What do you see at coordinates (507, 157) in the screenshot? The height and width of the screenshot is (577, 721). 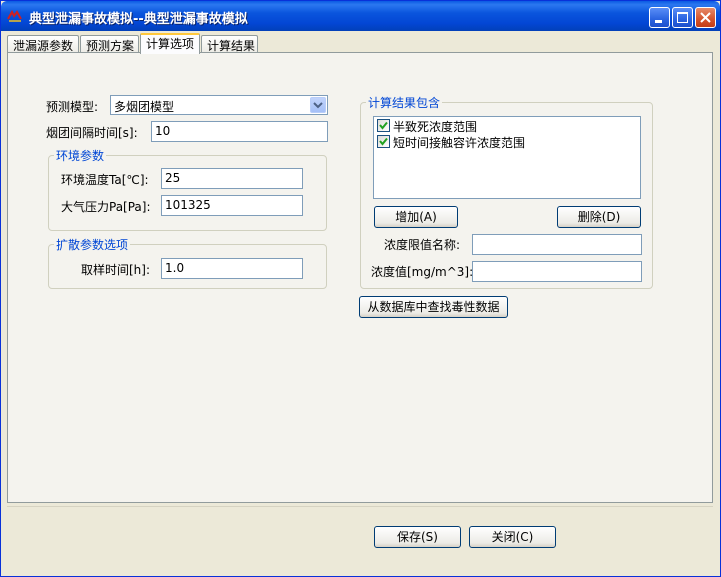 I see `results-checklist: 半致死浓度范围 短时间接触容许浓度范围` at bounding box center [507, 157].